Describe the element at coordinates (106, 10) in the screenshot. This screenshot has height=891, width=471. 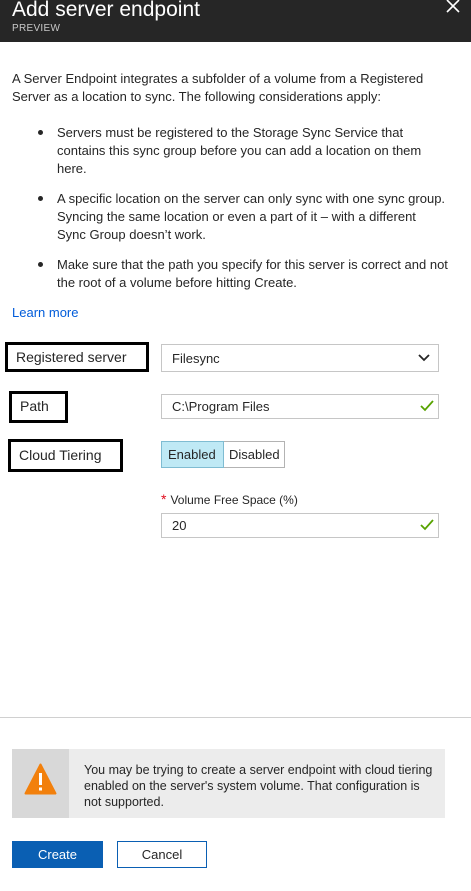
I see `blade-title: Add server endpoint` at that location.